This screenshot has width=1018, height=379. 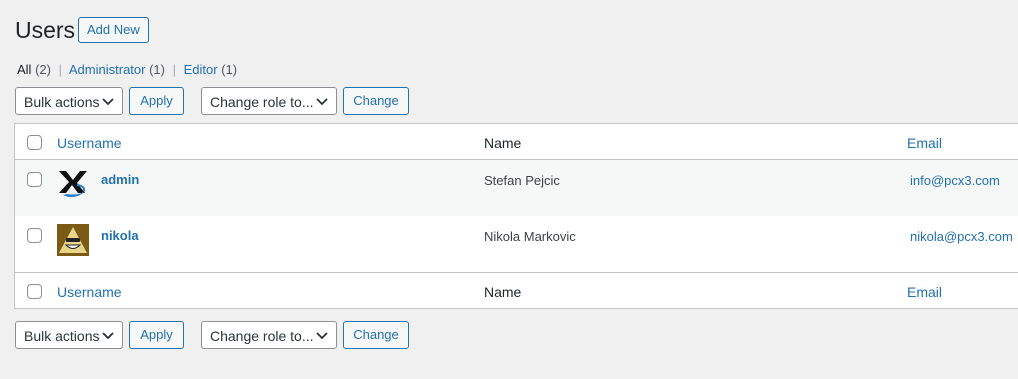 I want to click on add-new-button: Add New, so click(x=113, y=30).